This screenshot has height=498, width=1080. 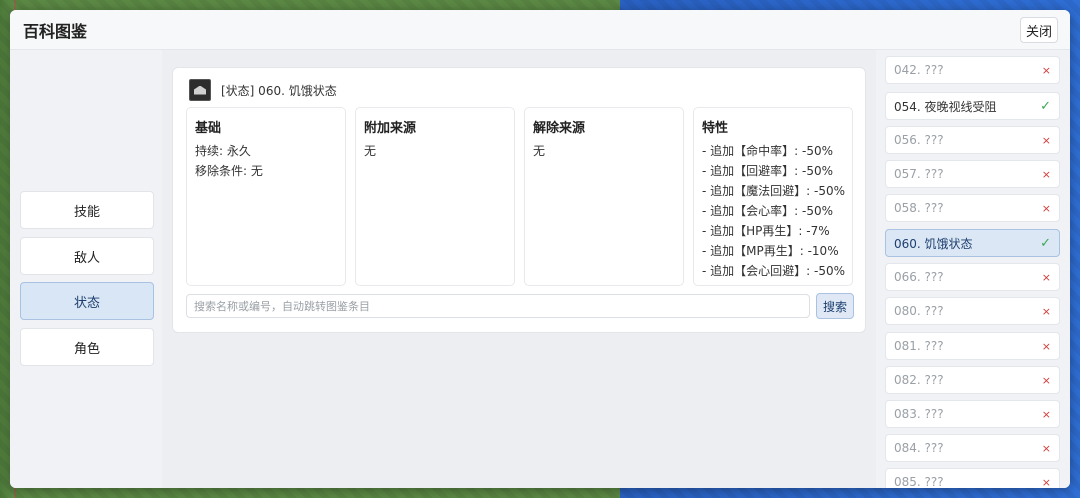 I want to click on list-item: 042. ??? ×, so click(x=972, y=70).